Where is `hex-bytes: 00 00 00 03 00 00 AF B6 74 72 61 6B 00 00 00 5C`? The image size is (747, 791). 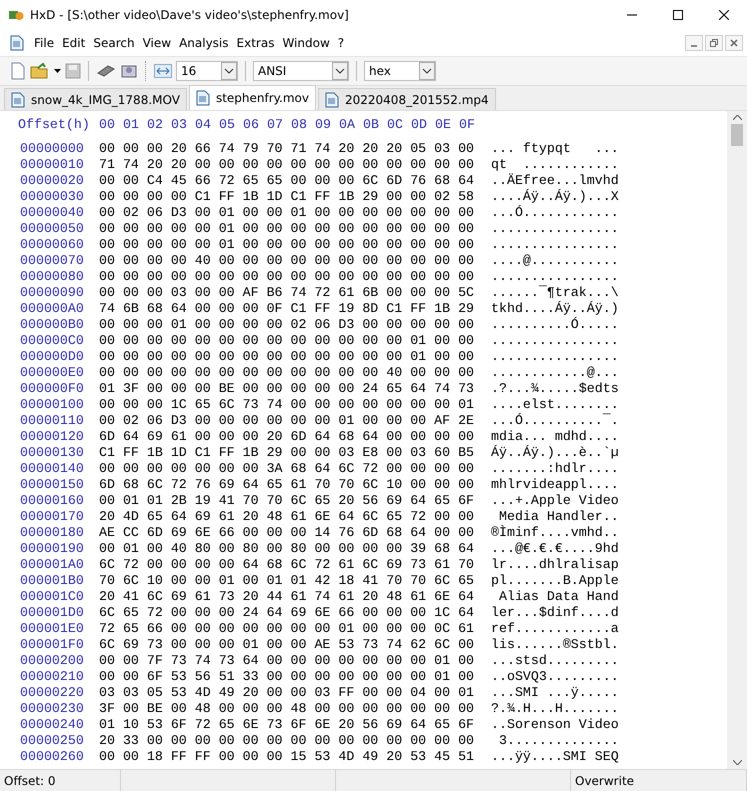
hex-bytes: 00 00 00 03 00 00 AF B6 74 72 61 6B 00 00 00 5C is located at coordinates (287, 293).